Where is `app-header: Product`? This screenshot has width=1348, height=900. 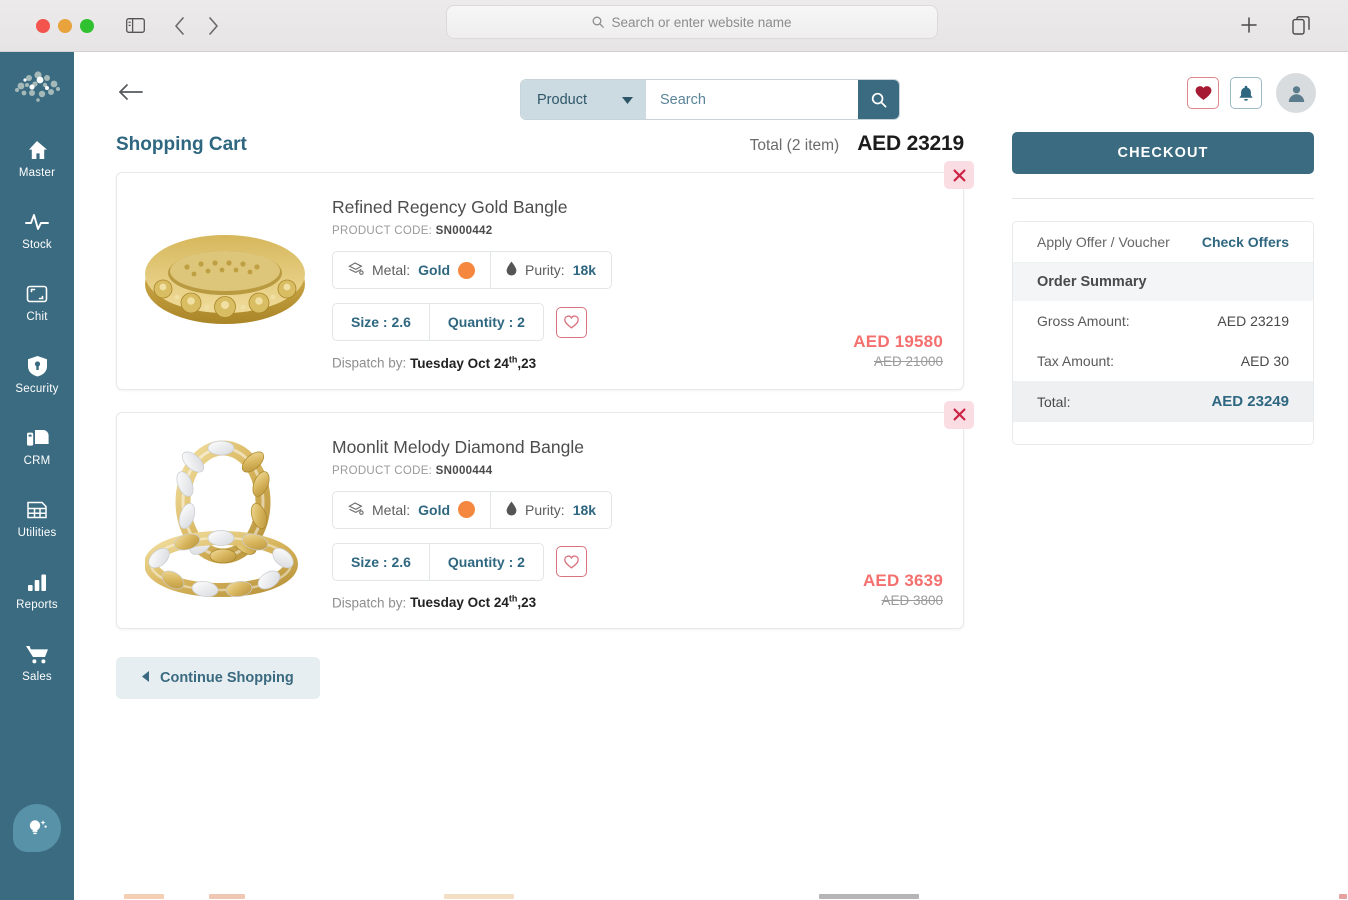 app-header: Product is located at coordinates (711, 92).